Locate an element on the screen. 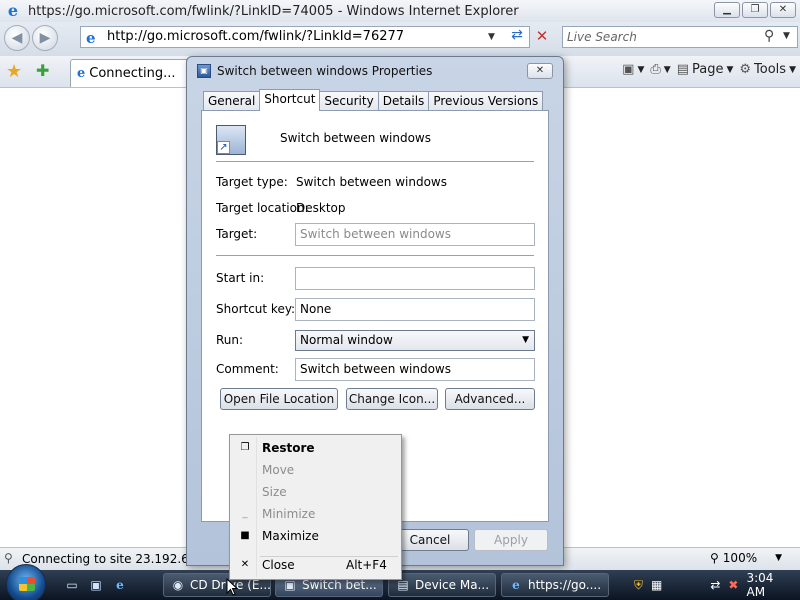  mouse-cursor-icon is located at coordinates (232, 587).